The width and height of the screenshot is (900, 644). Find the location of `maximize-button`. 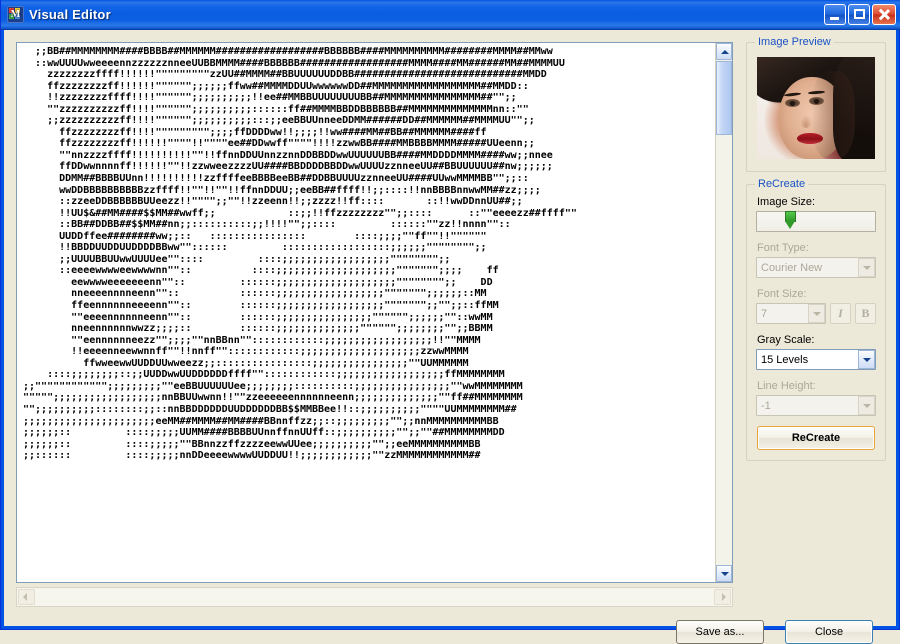

maximize-button is located at coordinates (859, 14).